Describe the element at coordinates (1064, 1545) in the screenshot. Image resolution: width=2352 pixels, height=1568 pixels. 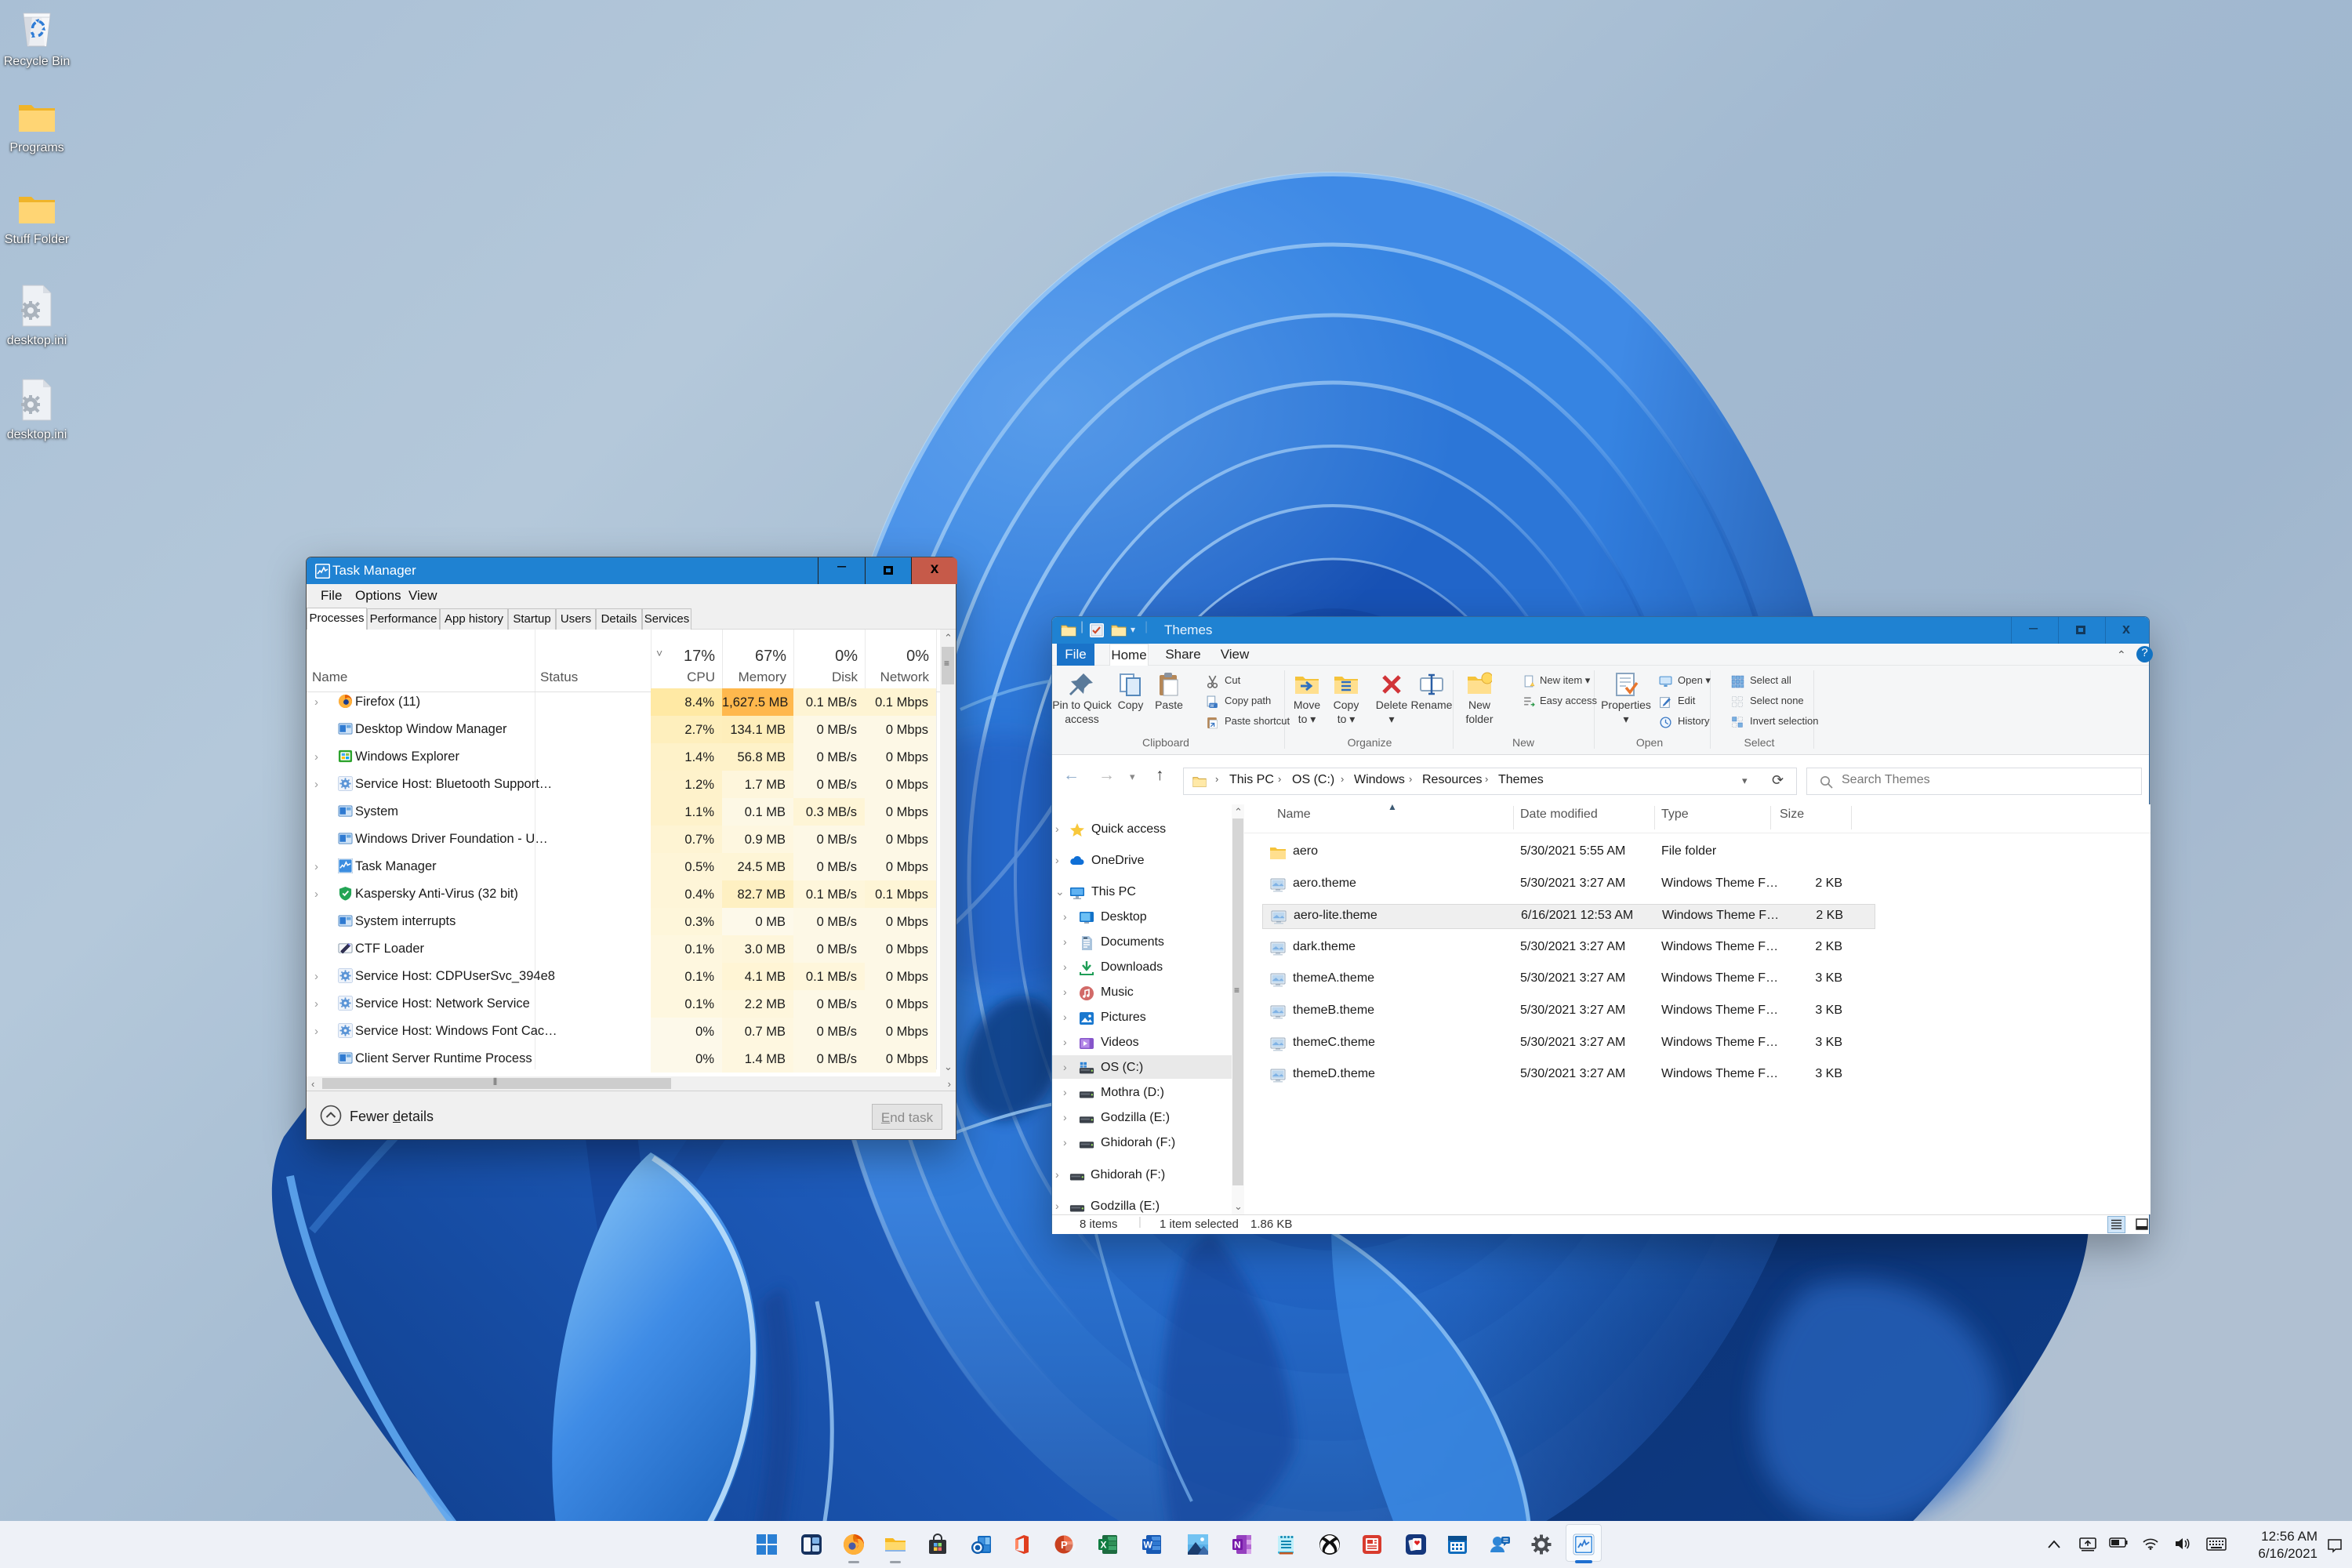
I see `svg-text: P` at that location.